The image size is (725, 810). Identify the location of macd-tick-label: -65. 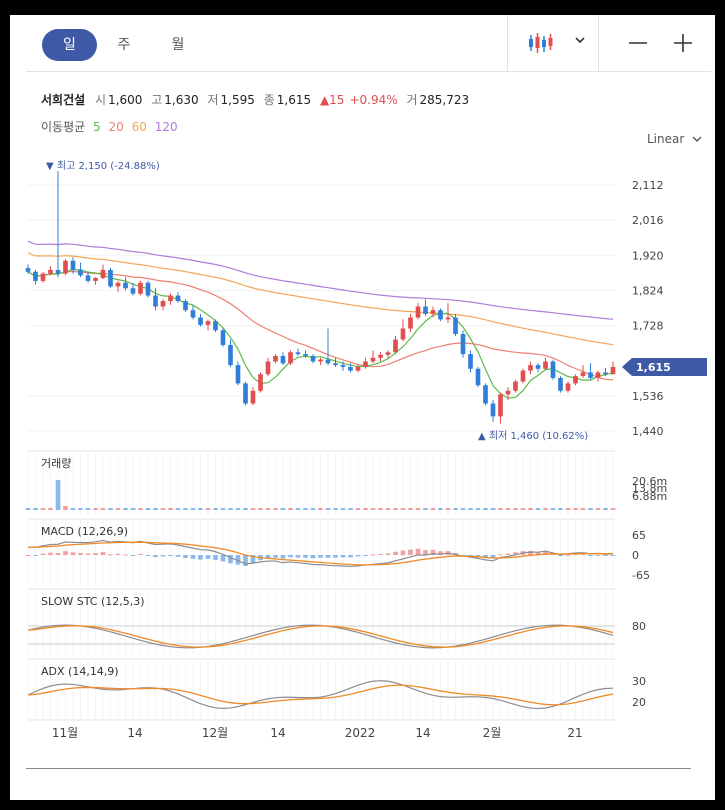
(641, 575).